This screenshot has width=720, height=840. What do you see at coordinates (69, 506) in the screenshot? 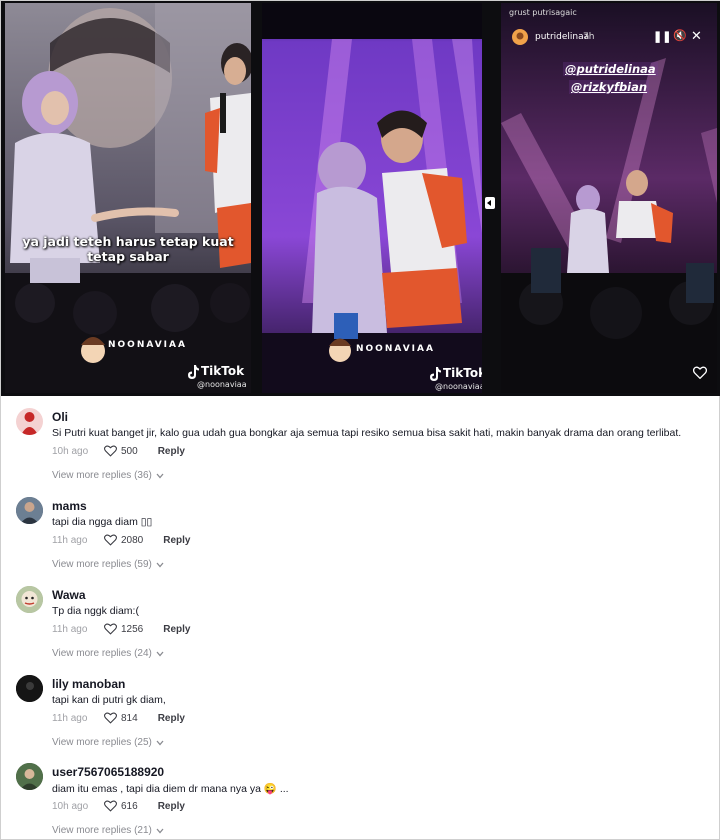
I see `comment-author: mams` at bounding box center [69, 506].